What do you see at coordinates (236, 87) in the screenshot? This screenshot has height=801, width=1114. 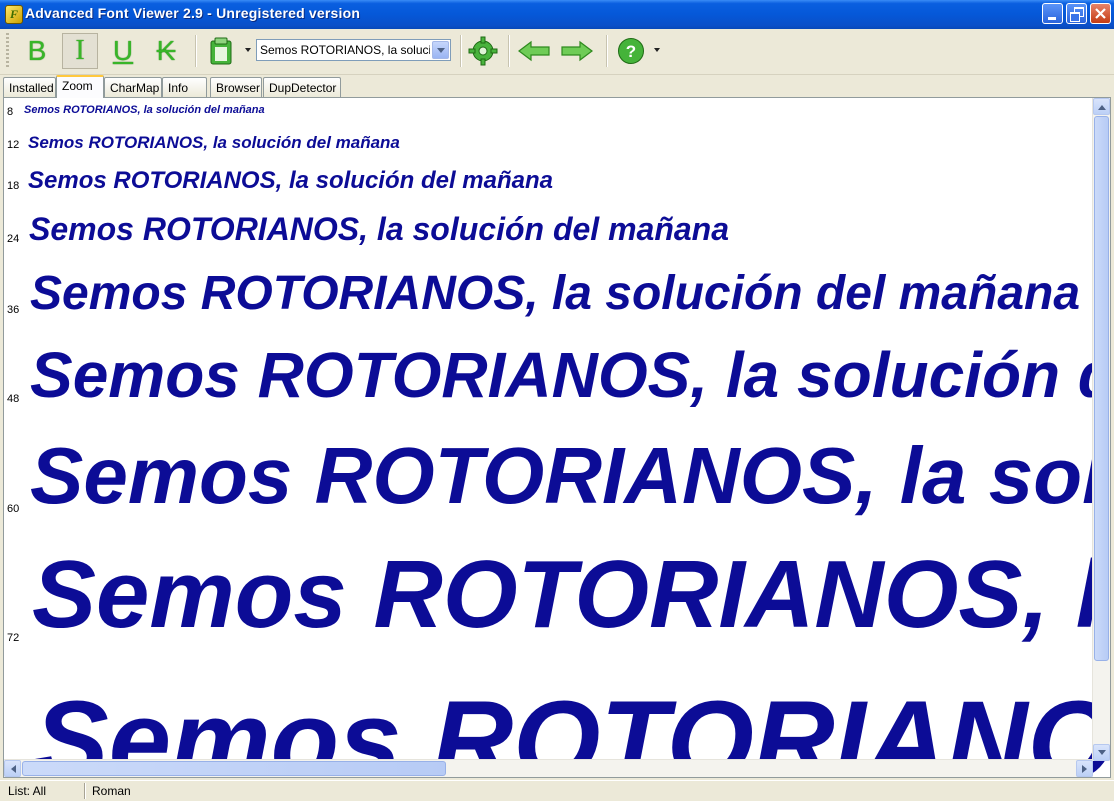 I see `tab-browser: Browser` at bounding box center [236, 87].